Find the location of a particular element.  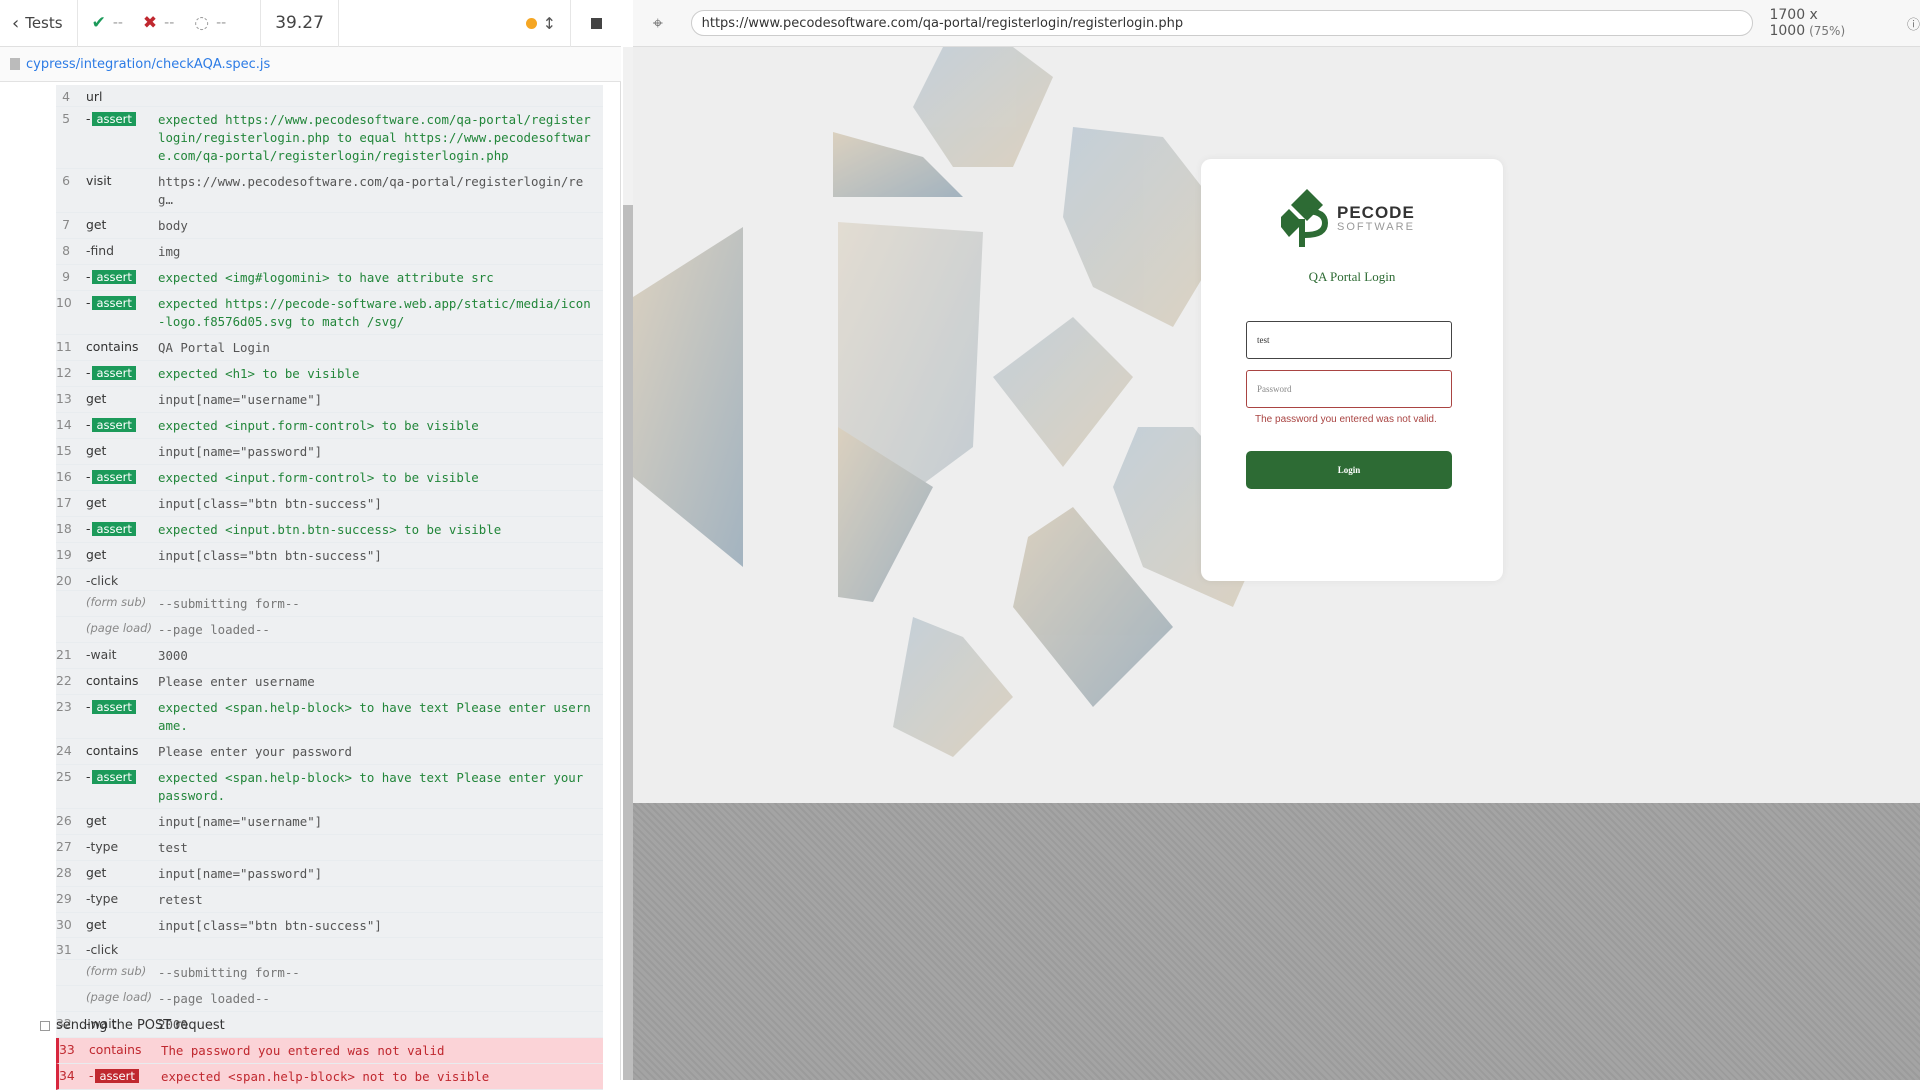

command-number: 22 is located at coordinates (64, 680).